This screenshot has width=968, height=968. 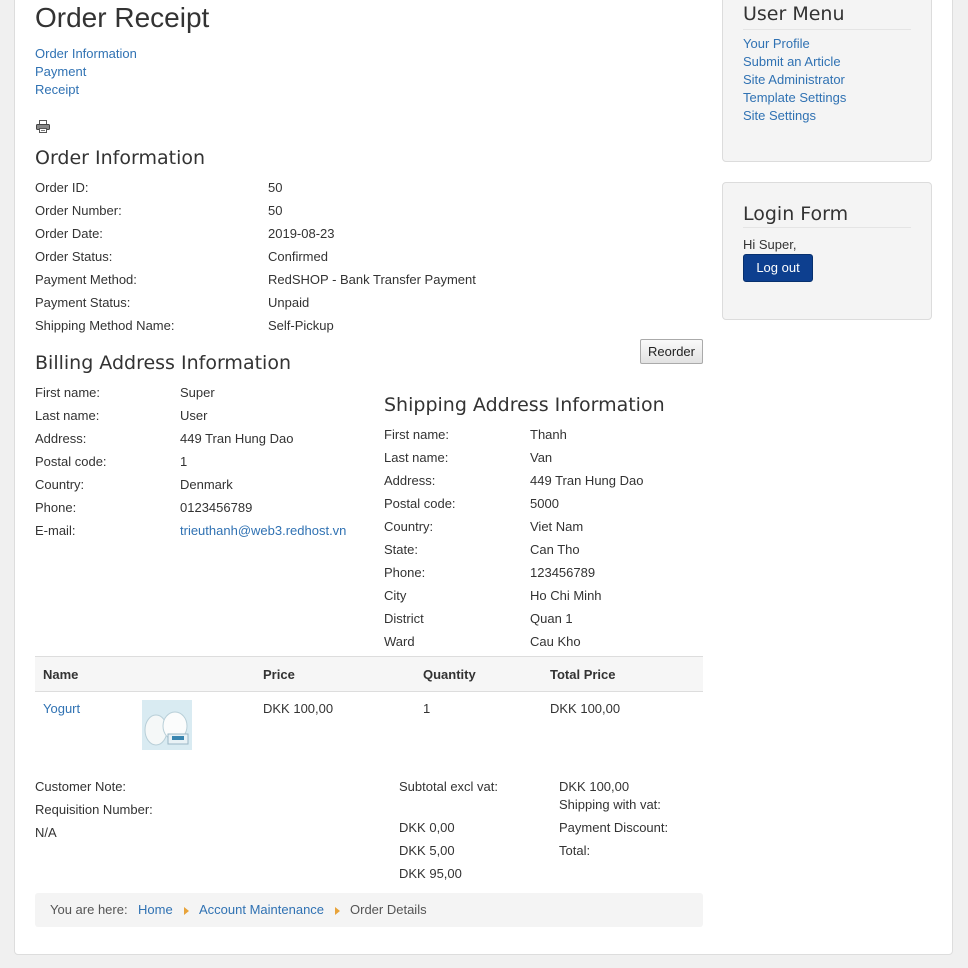 What do you see at coordinates (301, 325) in the screenshot?
I see `shipping-method-value: Self-Pickup` at bounding box center [301, 325].